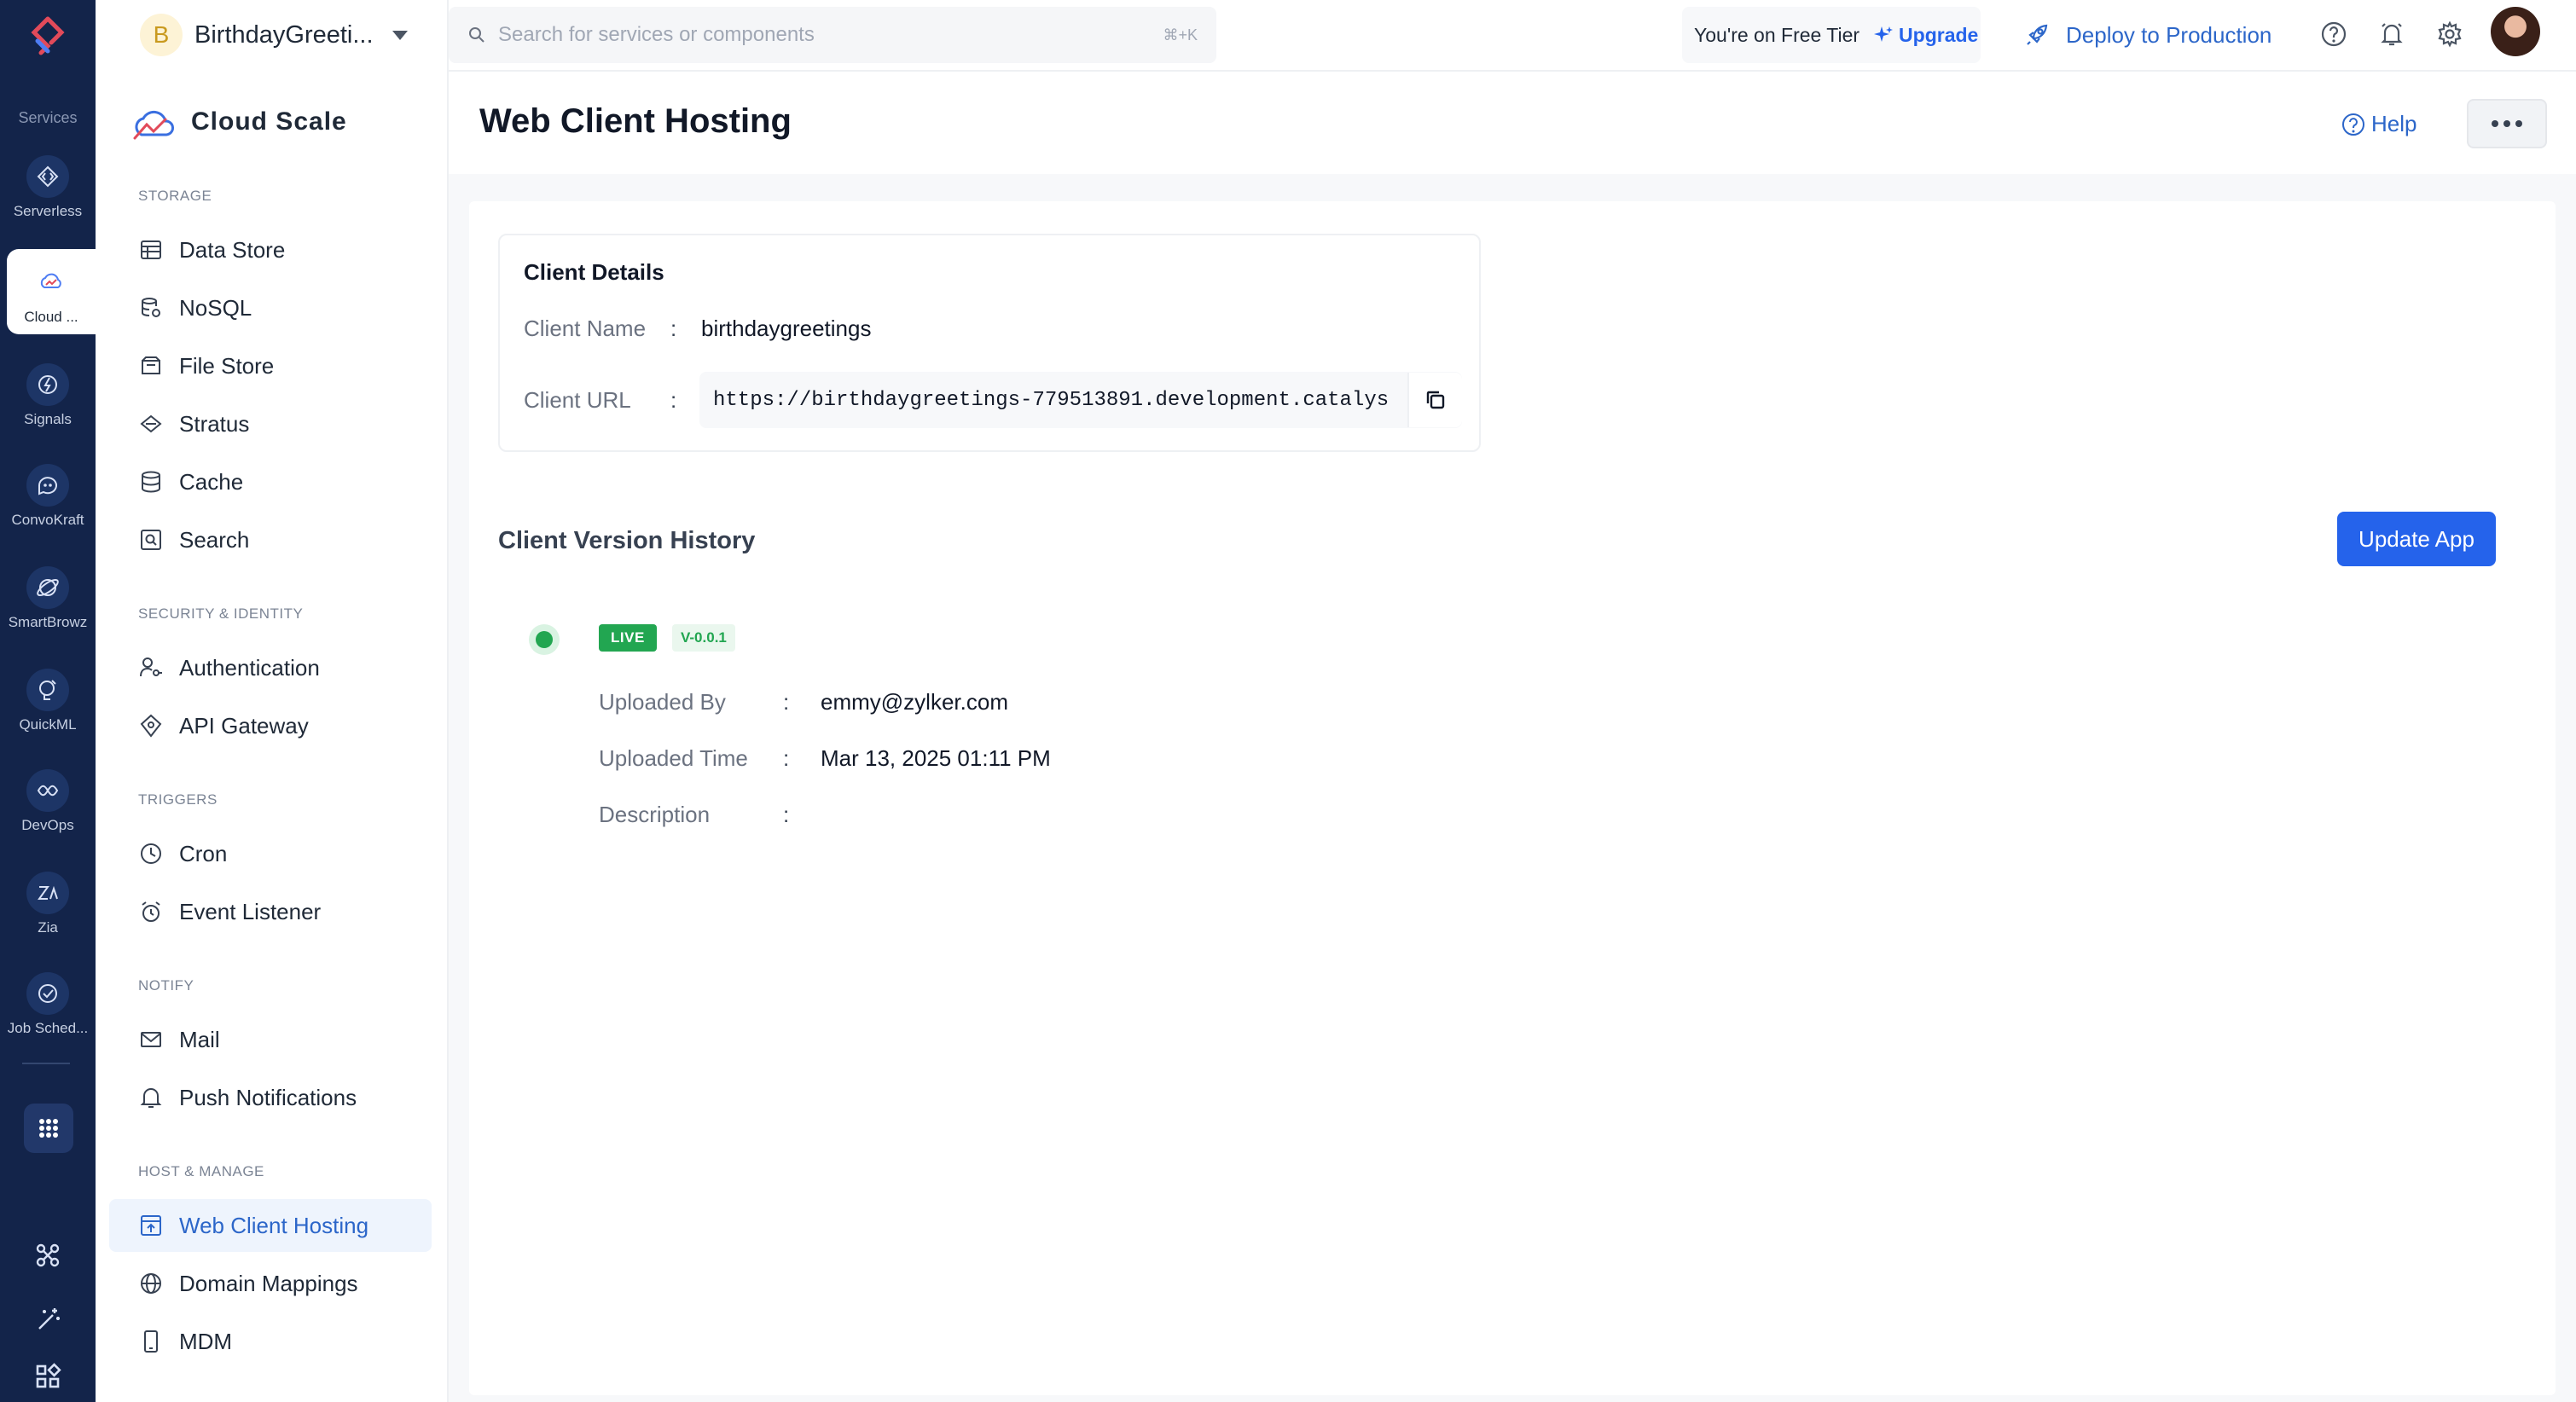 The image size is (2576, 1402). I want to click on sidebar-item-label: NoSQL, so click(215, 307).